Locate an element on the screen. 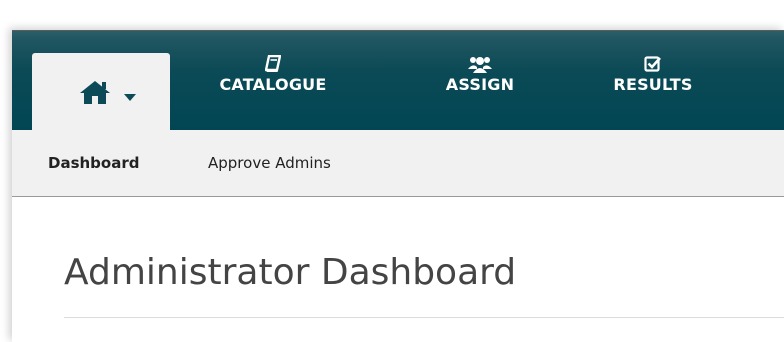  checkbox-icon is located at coordinates (653, 64).